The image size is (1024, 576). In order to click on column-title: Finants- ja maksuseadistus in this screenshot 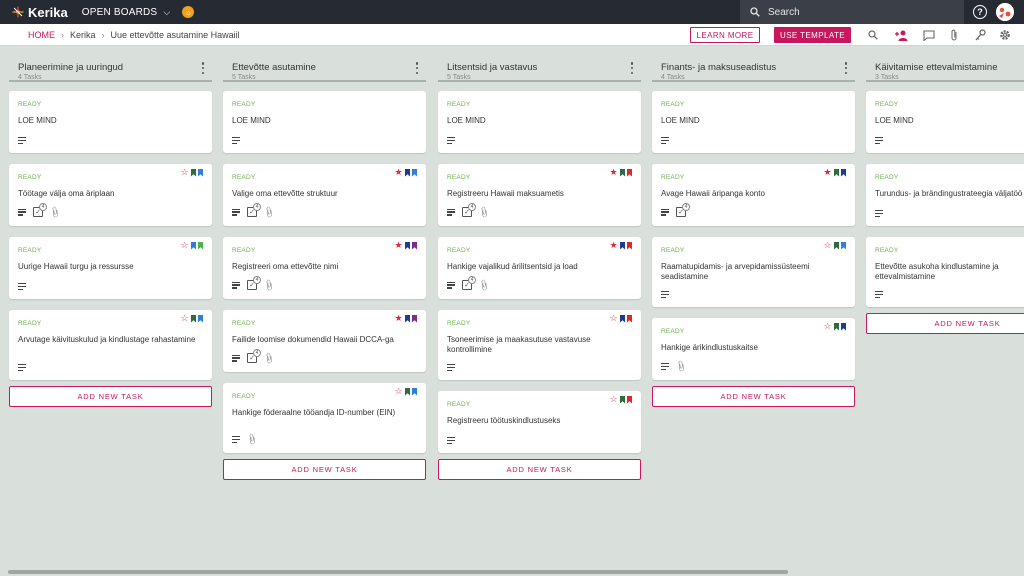, I will do `click(758, 64)`.